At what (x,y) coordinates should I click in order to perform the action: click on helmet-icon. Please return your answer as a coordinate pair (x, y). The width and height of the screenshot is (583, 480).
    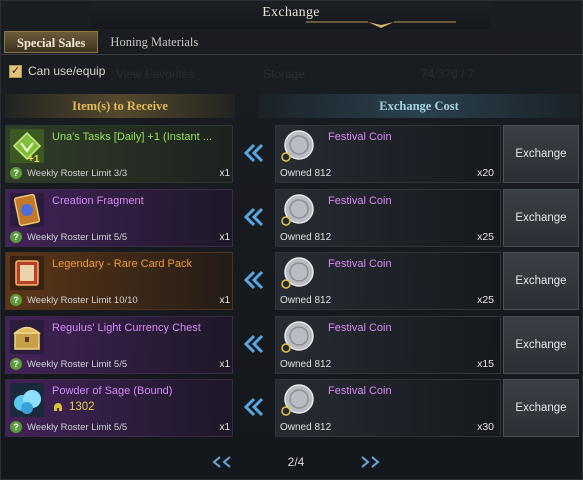
    Looking at the image, I should click on (58, 407).